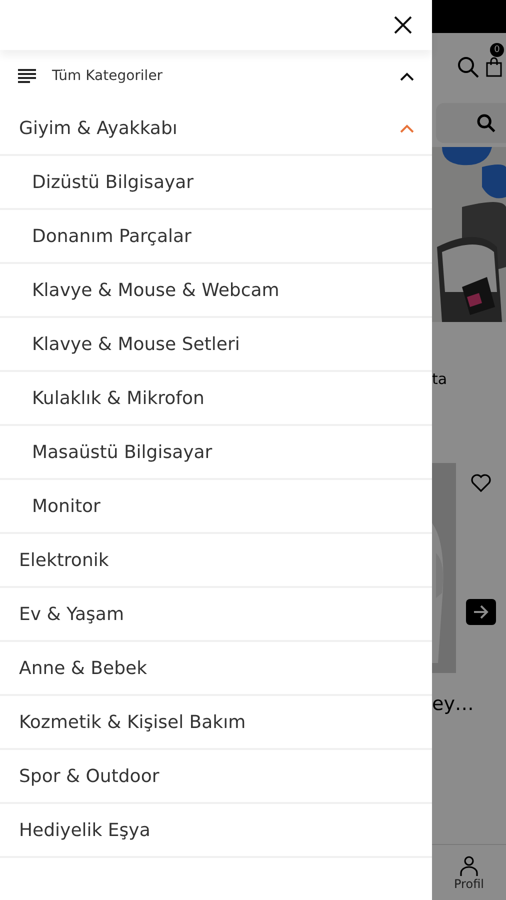 This screenshot has width=506, height=900. What do you see at coordinates (216, 669) in the screenshot?
I see `category-item: Anne & Bebek` at bounding box center [216, 669].